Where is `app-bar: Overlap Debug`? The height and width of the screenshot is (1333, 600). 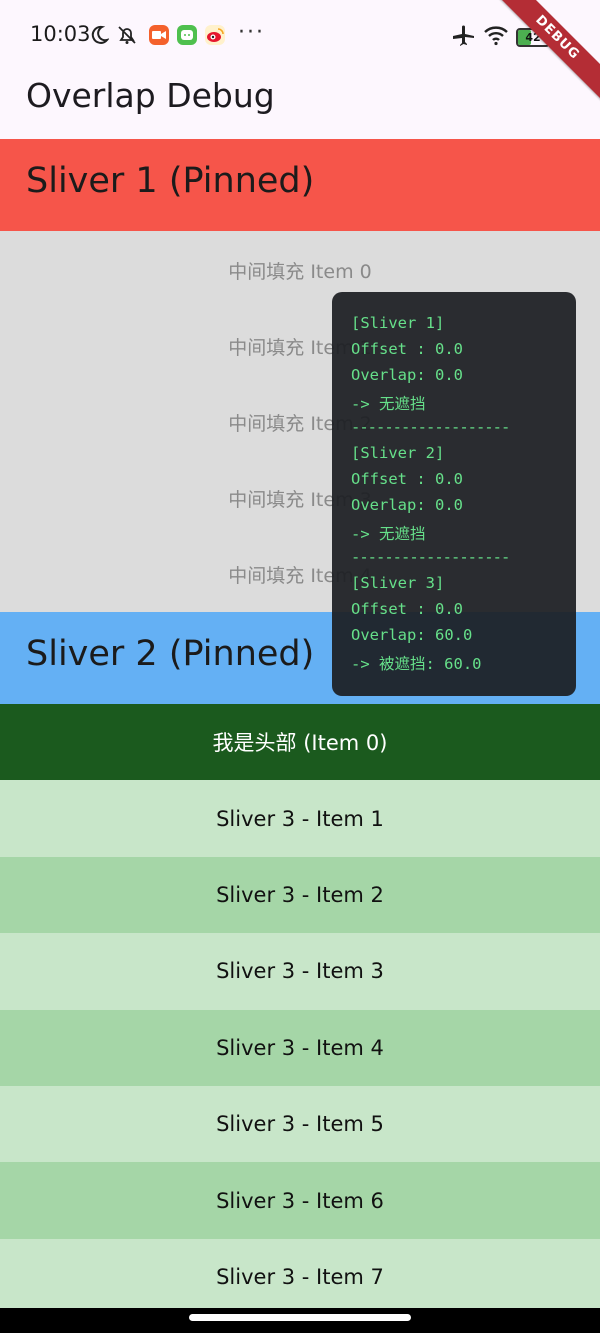
app-bar: Overlap Debug is located at coordinates (300, 104).